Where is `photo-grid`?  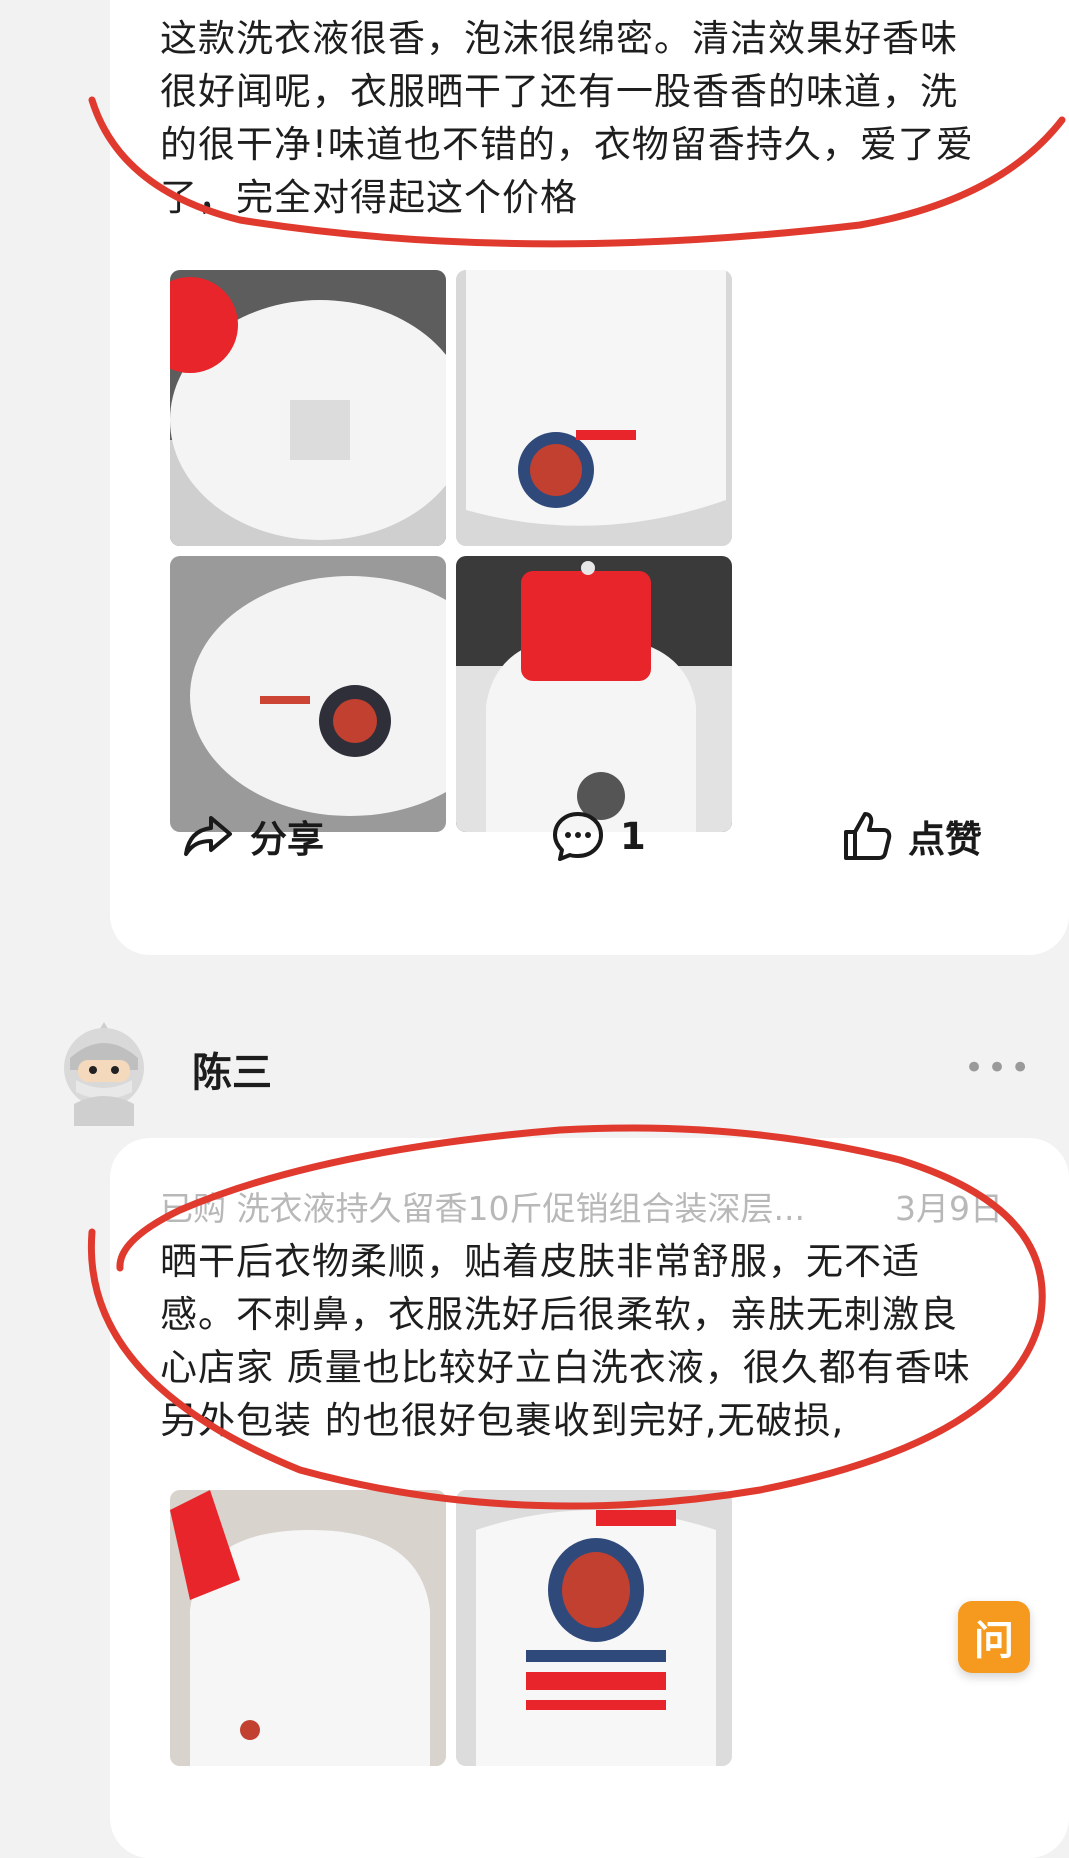
photo-grid is located at coordinates (451, 1628).